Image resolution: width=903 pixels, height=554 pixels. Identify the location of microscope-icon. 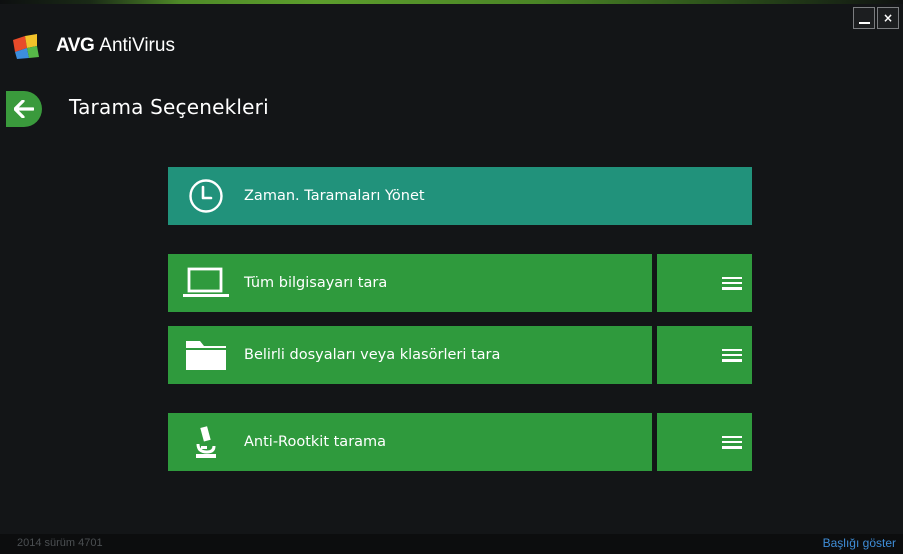
(206, 442).